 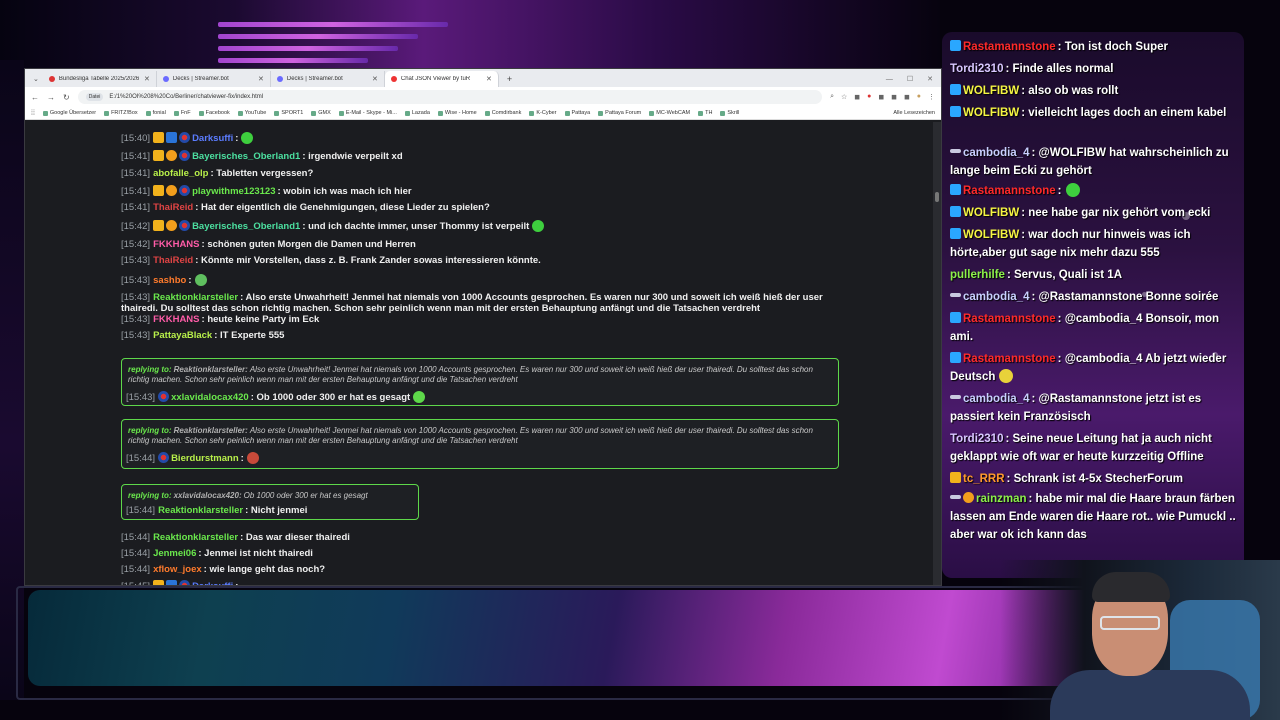 What do you see at coordinates (169, 280) in the screenshot?
I see `username: sashbo` at bounding box center [169, 280].